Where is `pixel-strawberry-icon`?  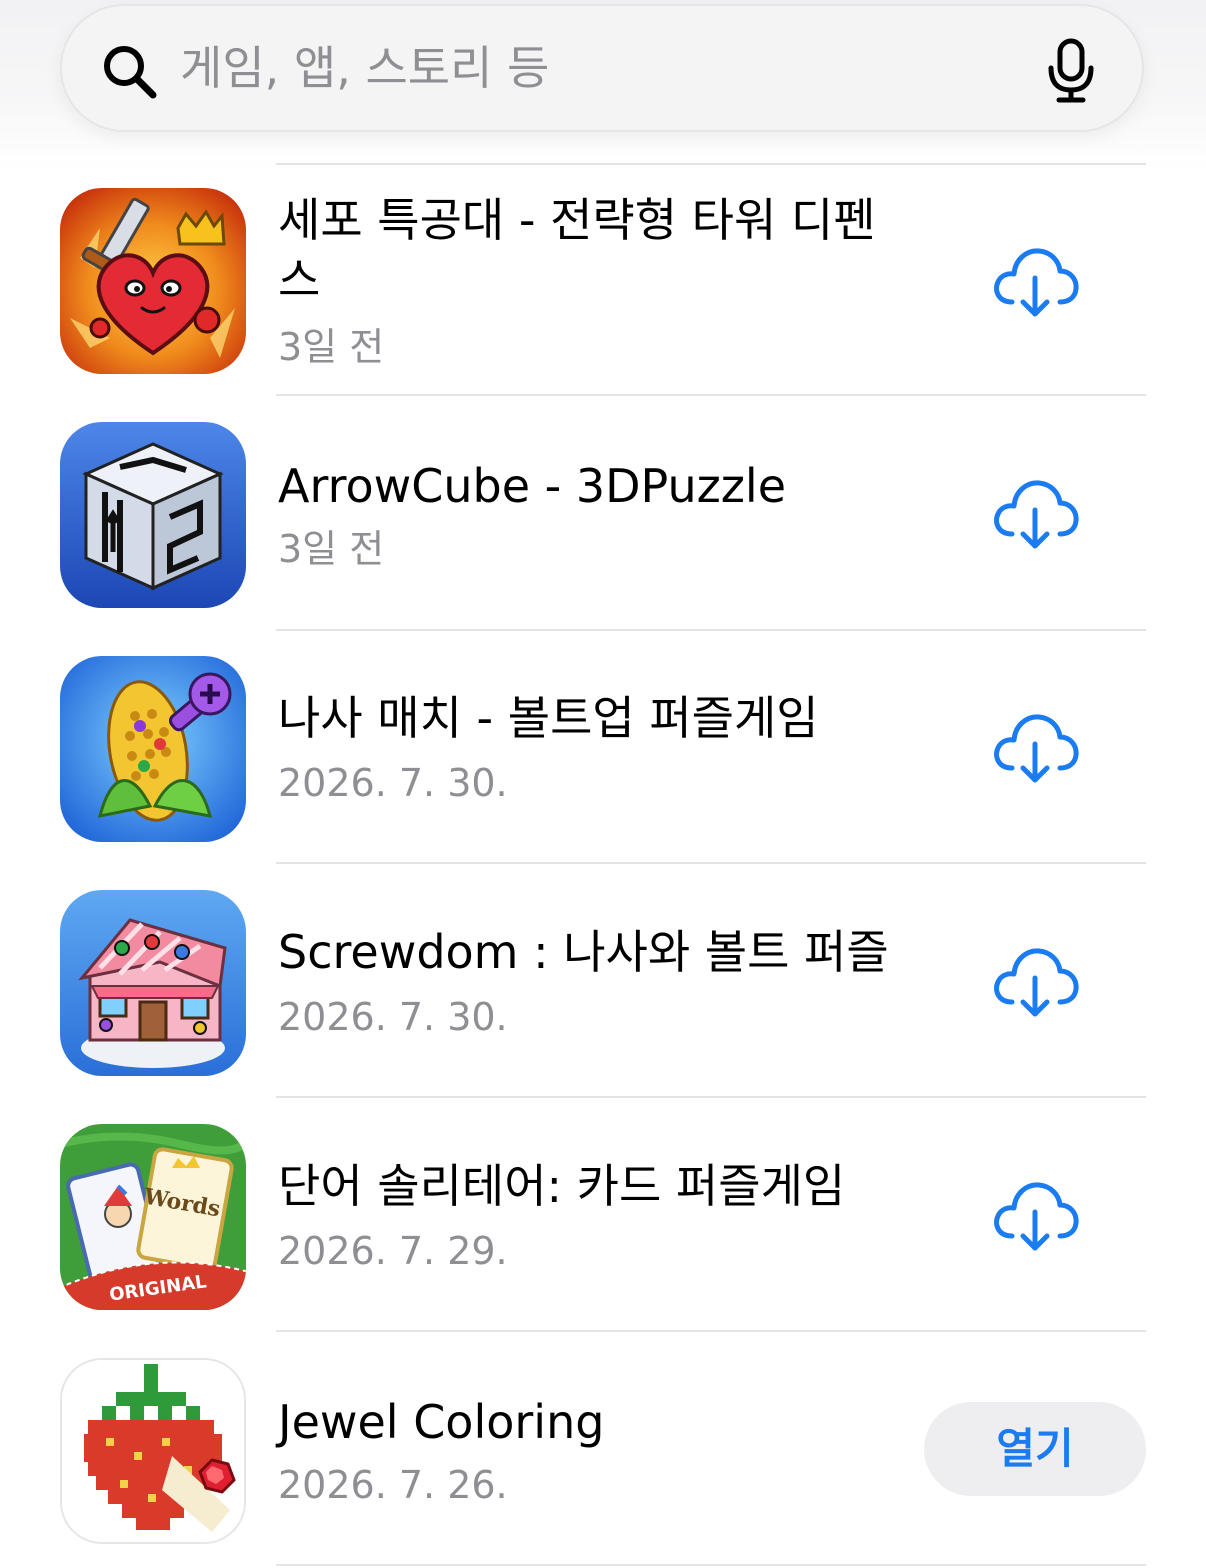
pixel-strawberry-icon is located at coordinates (153, 1451).